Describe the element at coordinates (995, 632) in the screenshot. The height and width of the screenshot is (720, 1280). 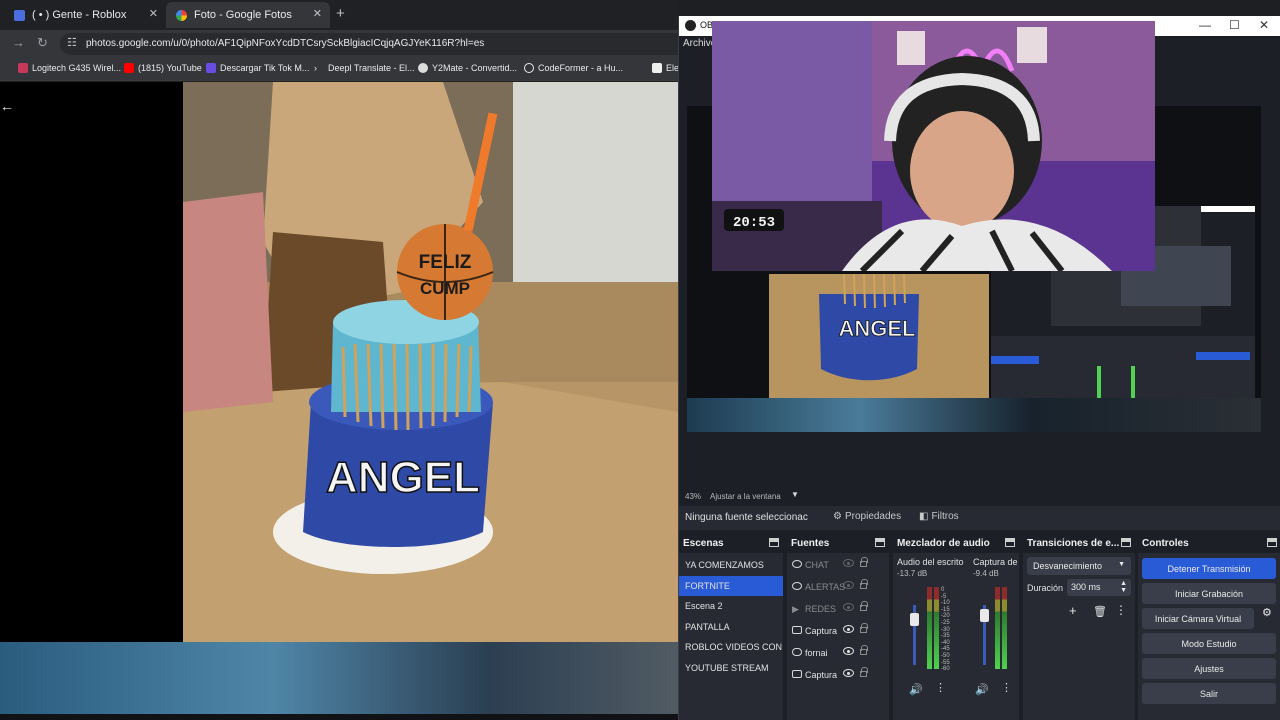
I see `mixer-channel: Captura de -9.4 dB 🔊 ⋮` at that location.